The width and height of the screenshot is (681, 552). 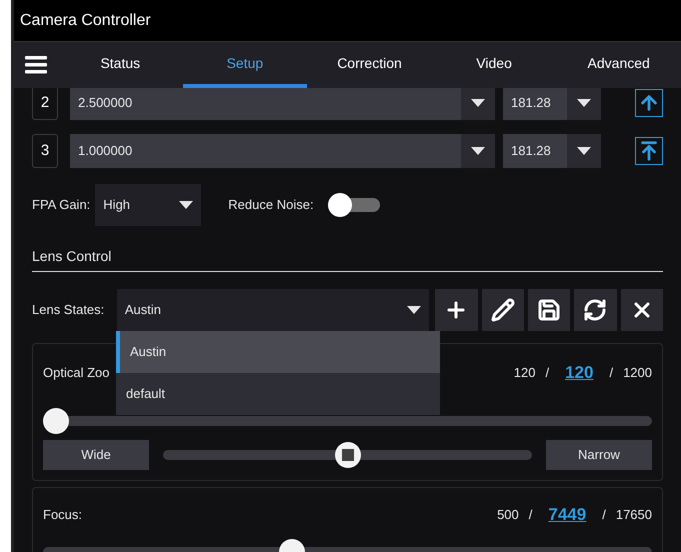 What do you see at coordinates (273, 310) in the screenshot?
I see `lens-states-dropdown: Austin` at bounding box center [273, 310].